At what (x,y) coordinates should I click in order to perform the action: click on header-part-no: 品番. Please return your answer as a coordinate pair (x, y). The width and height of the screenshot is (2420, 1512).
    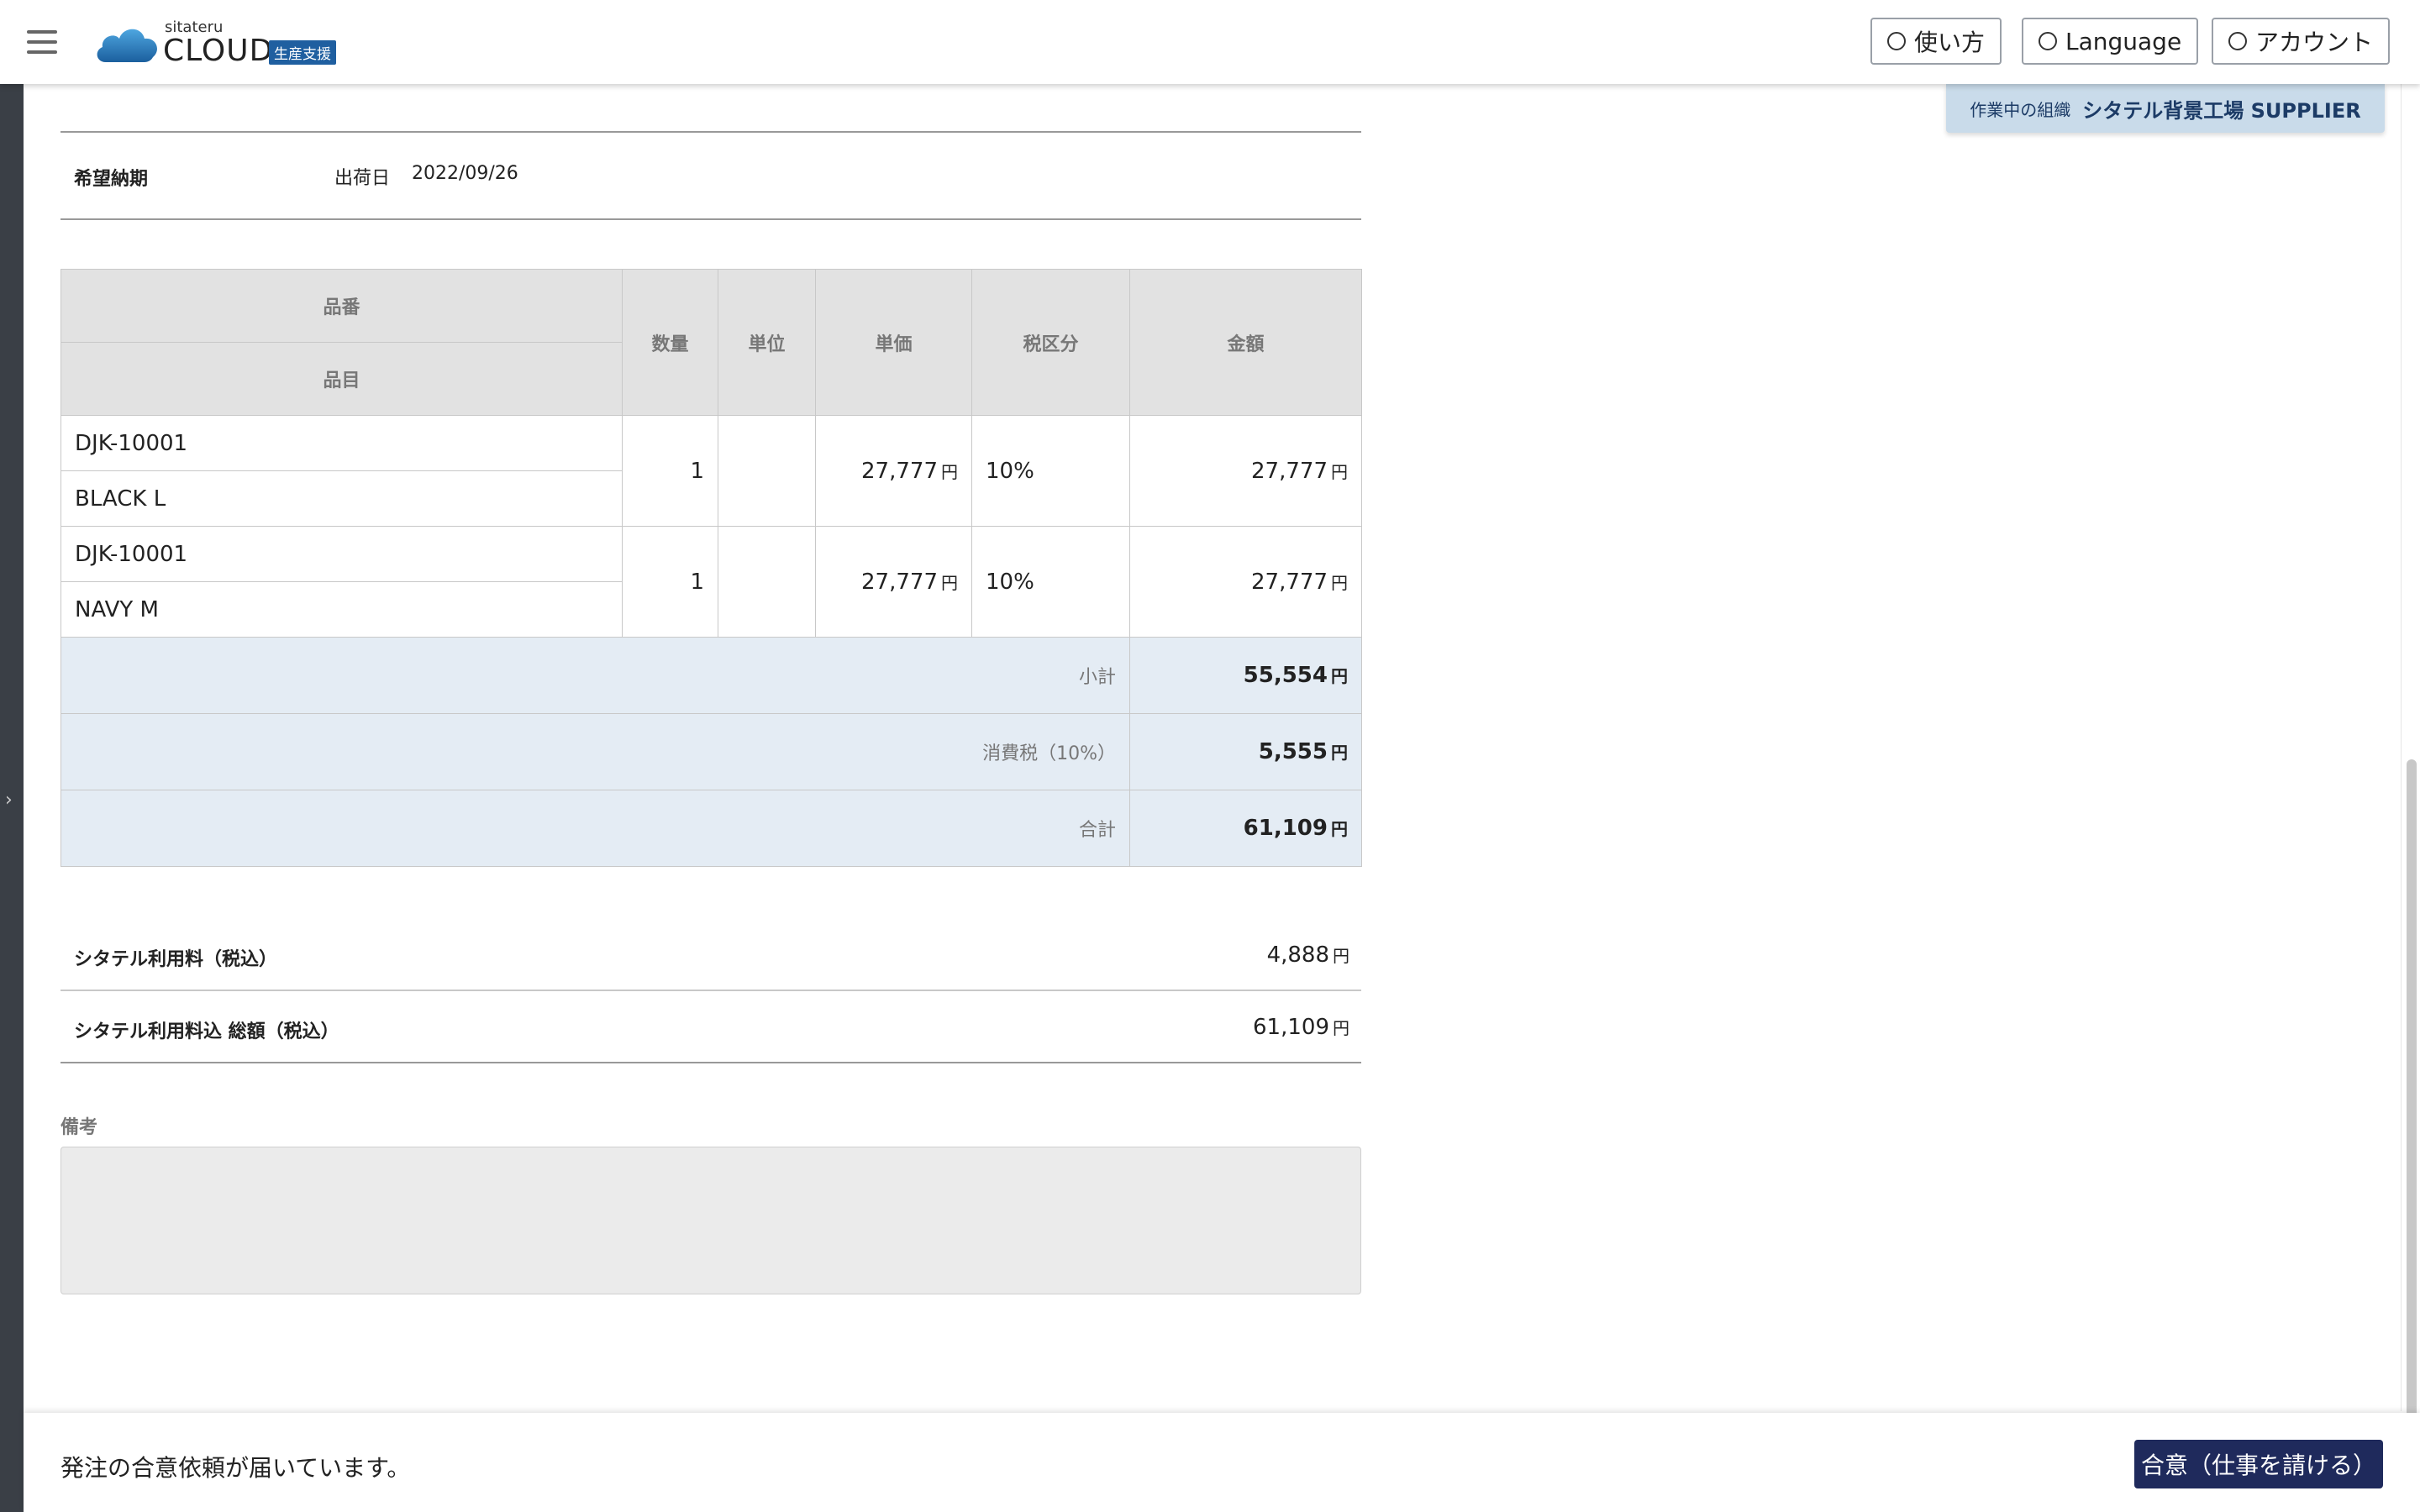
    Looking at the image, I should click on (341, 306).